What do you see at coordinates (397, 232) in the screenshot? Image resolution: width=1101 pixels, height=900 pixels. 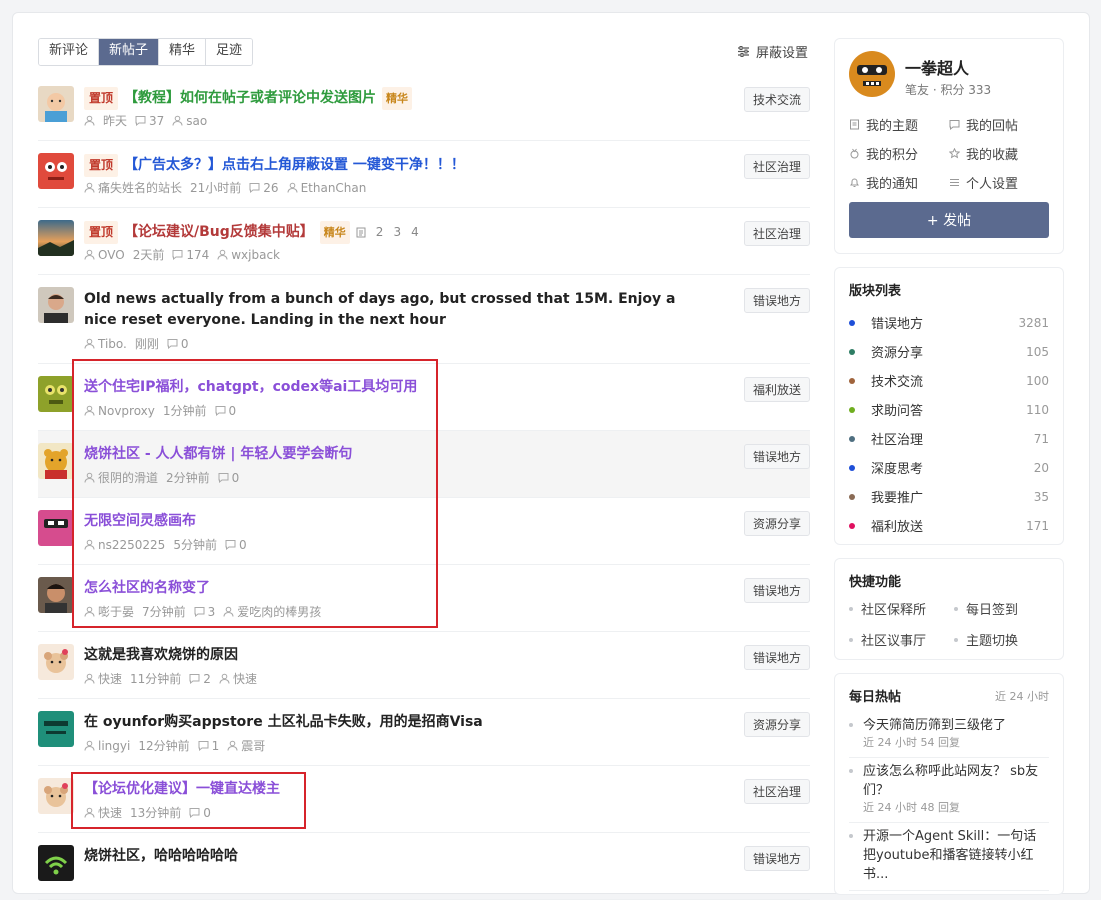 I see `page-link-3: 3` at bounding box center [397, 232].